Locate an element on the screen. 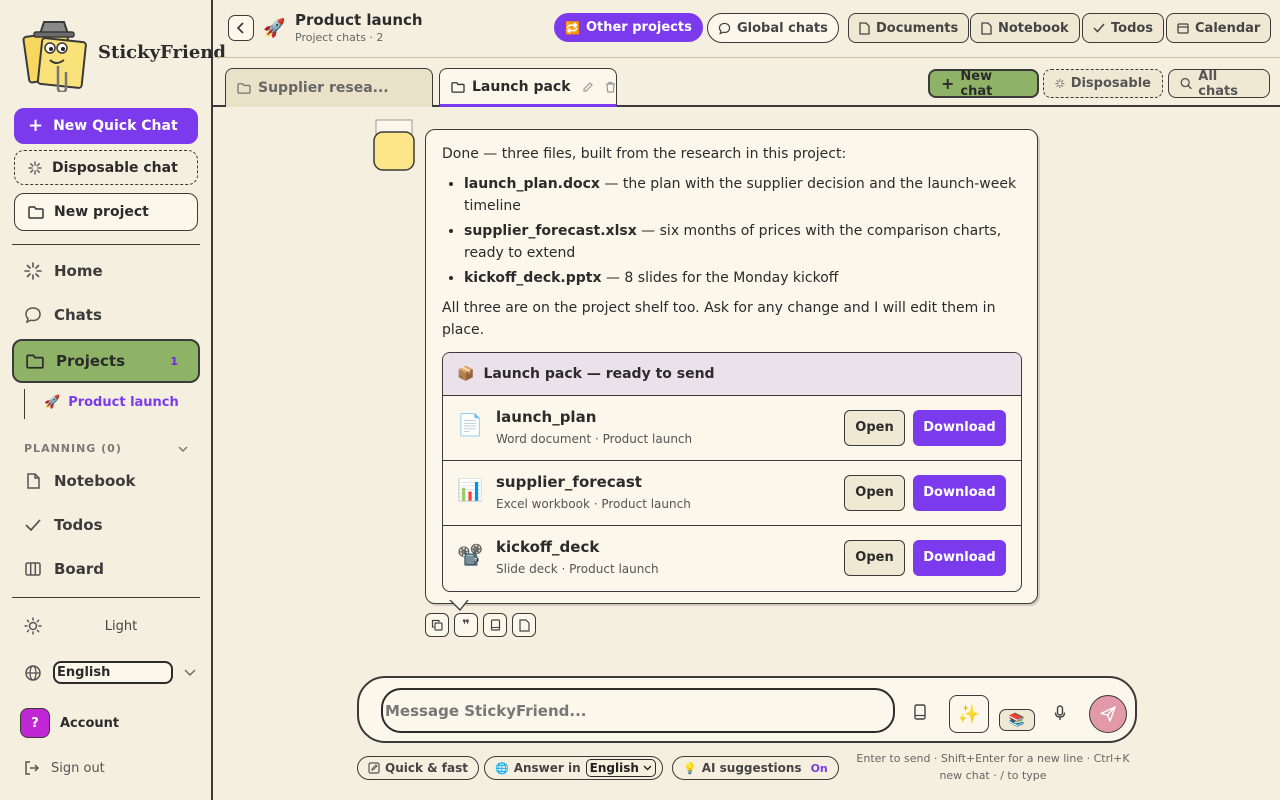  notebook-button: Notebook is located at coordinates (1025, 28).